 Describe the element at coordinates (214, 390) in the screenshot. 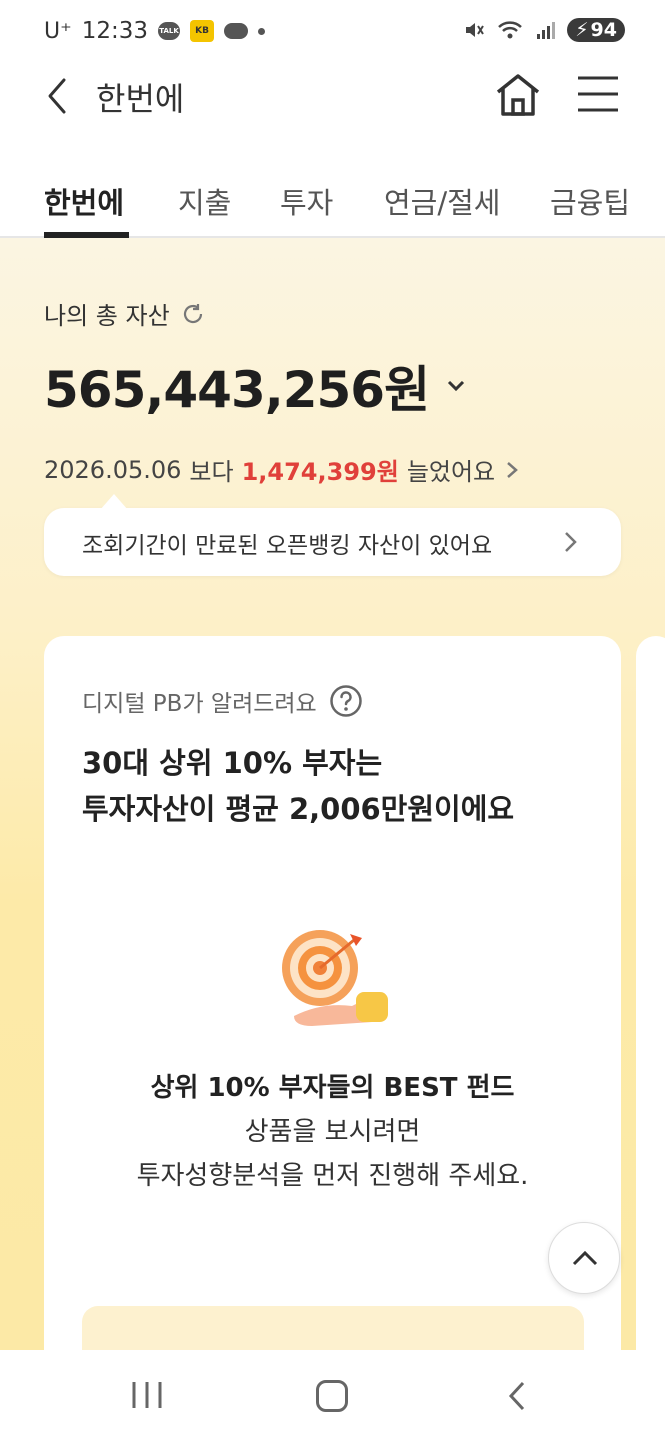

I see `total-assets-value: 565,443,256` at that location.